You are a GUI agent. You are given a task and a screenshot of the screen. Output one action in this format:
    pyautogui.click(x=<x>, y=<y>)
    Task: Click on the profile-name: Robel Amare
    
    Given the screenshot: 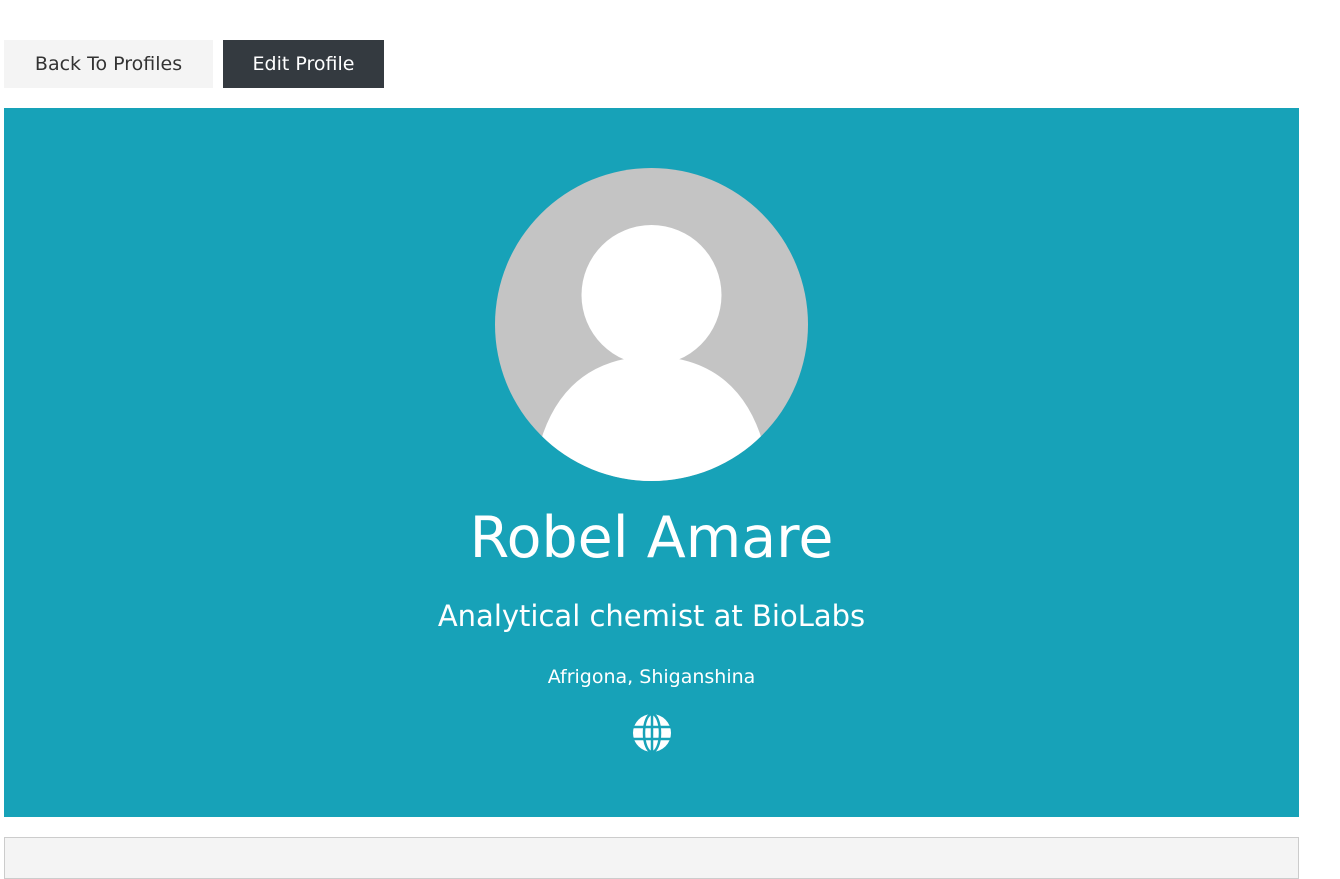 What is the action you would take?
    pyautogui.click(x=651, y=538)
    